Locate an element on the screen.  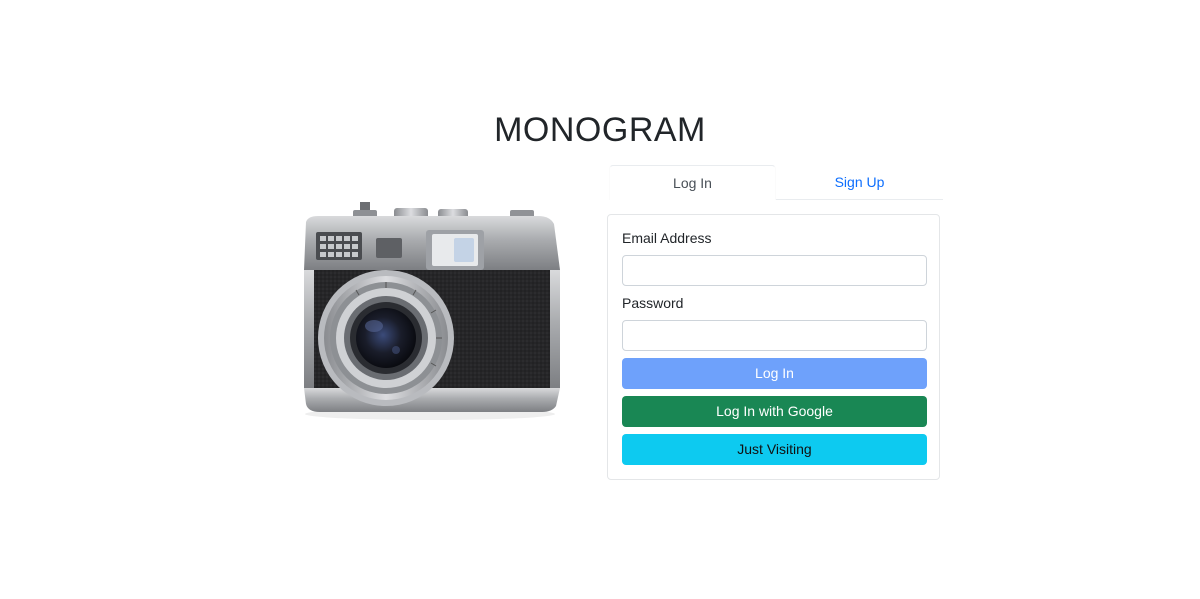
log-in-button: Log In is located at coordinates (774, 373).